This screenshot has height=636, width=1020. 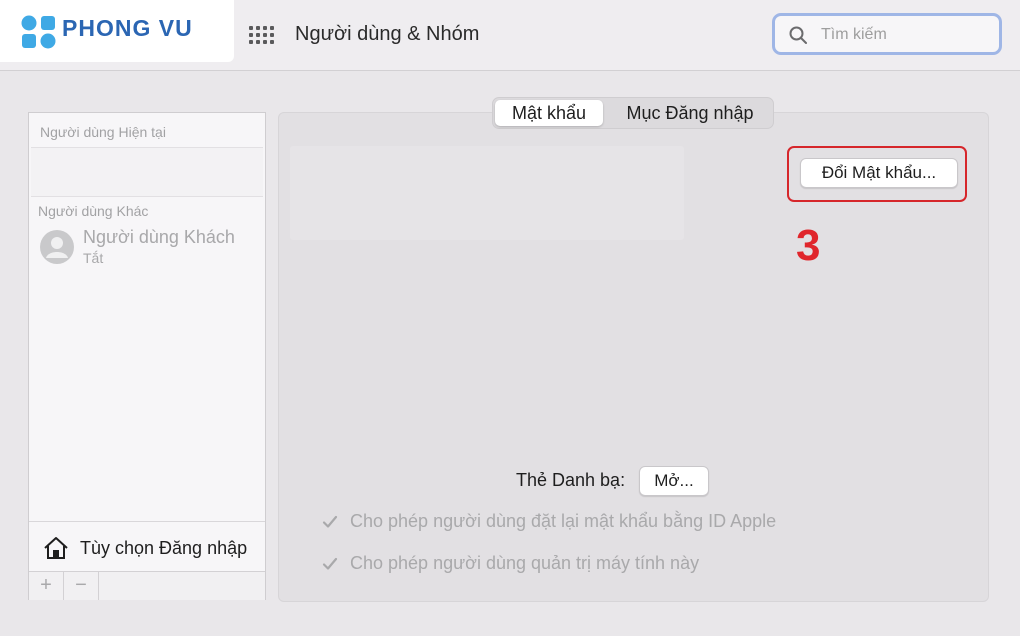 I want to click on current-user-item, so click(x=147, y=172).